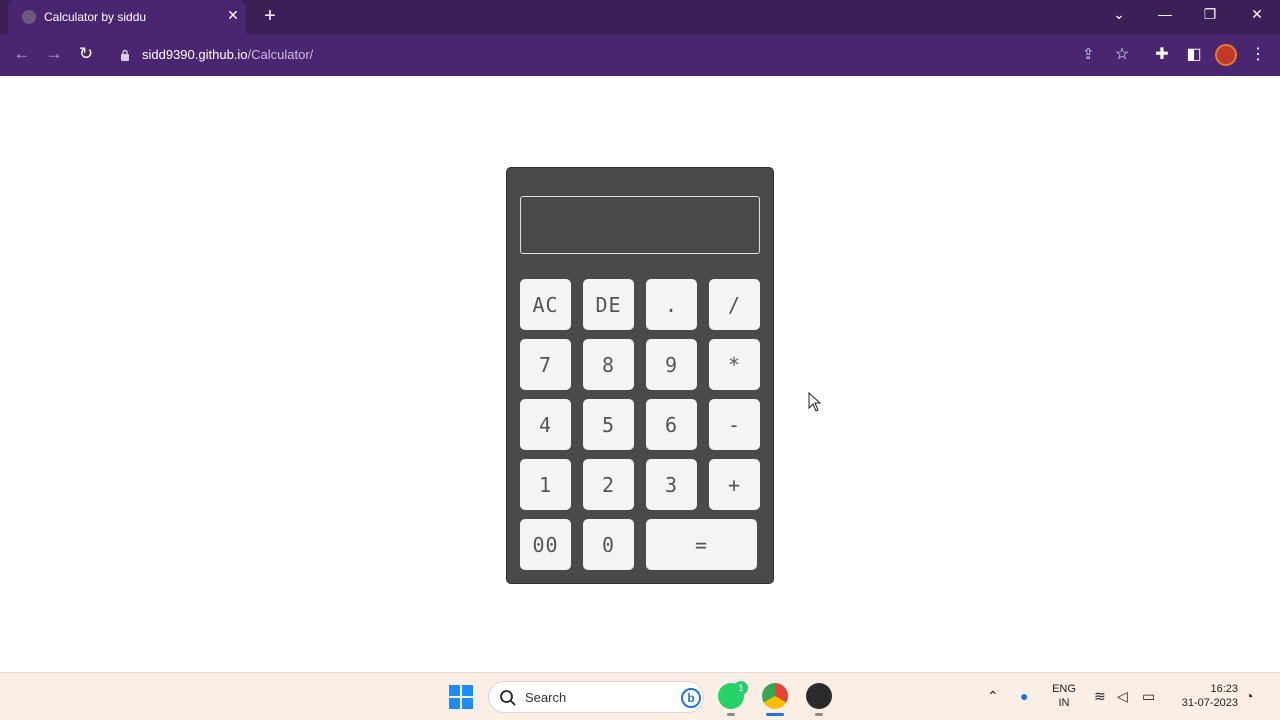 This screenshot has width=1280, height=720. Describe the element at coordinates (815, 402) in the screenshot. I see `mouse-cursor-icon` at that location.